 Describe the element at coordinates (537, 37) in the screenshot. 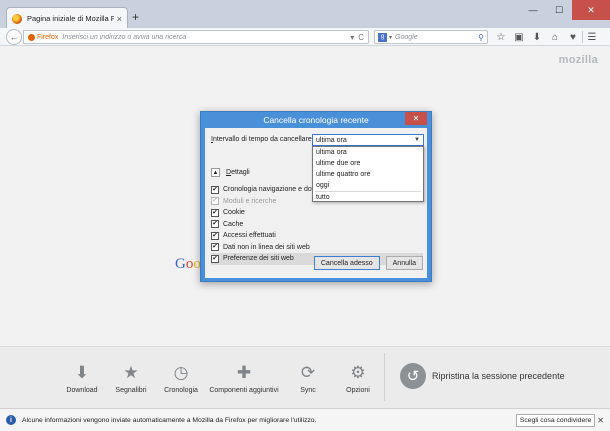

I see `downloads-icon: ⬇` at that location.